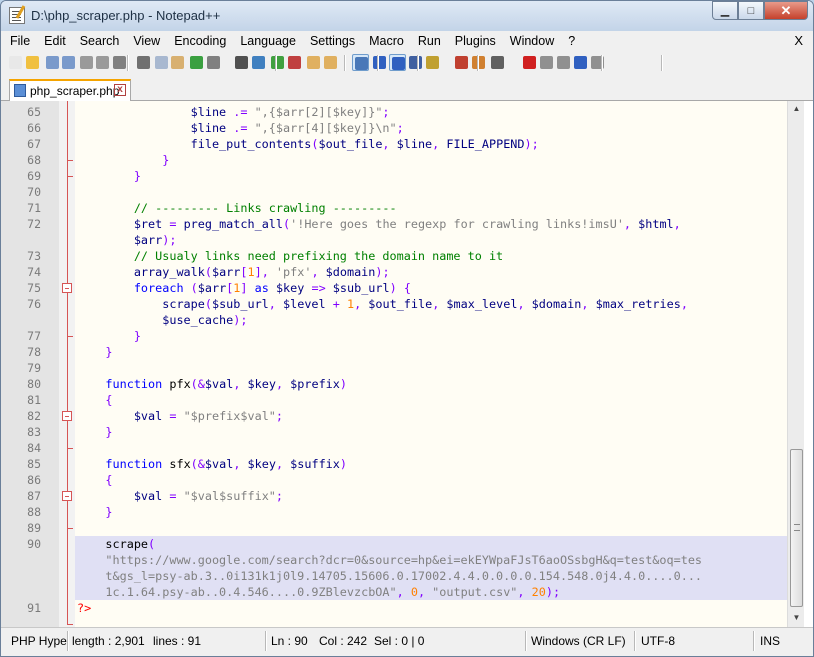 This screenshot has height=657, width=814. Describe the element at coordinates (330, 62) in the screenshot. I see `sync-horizontal-icon` at that location.